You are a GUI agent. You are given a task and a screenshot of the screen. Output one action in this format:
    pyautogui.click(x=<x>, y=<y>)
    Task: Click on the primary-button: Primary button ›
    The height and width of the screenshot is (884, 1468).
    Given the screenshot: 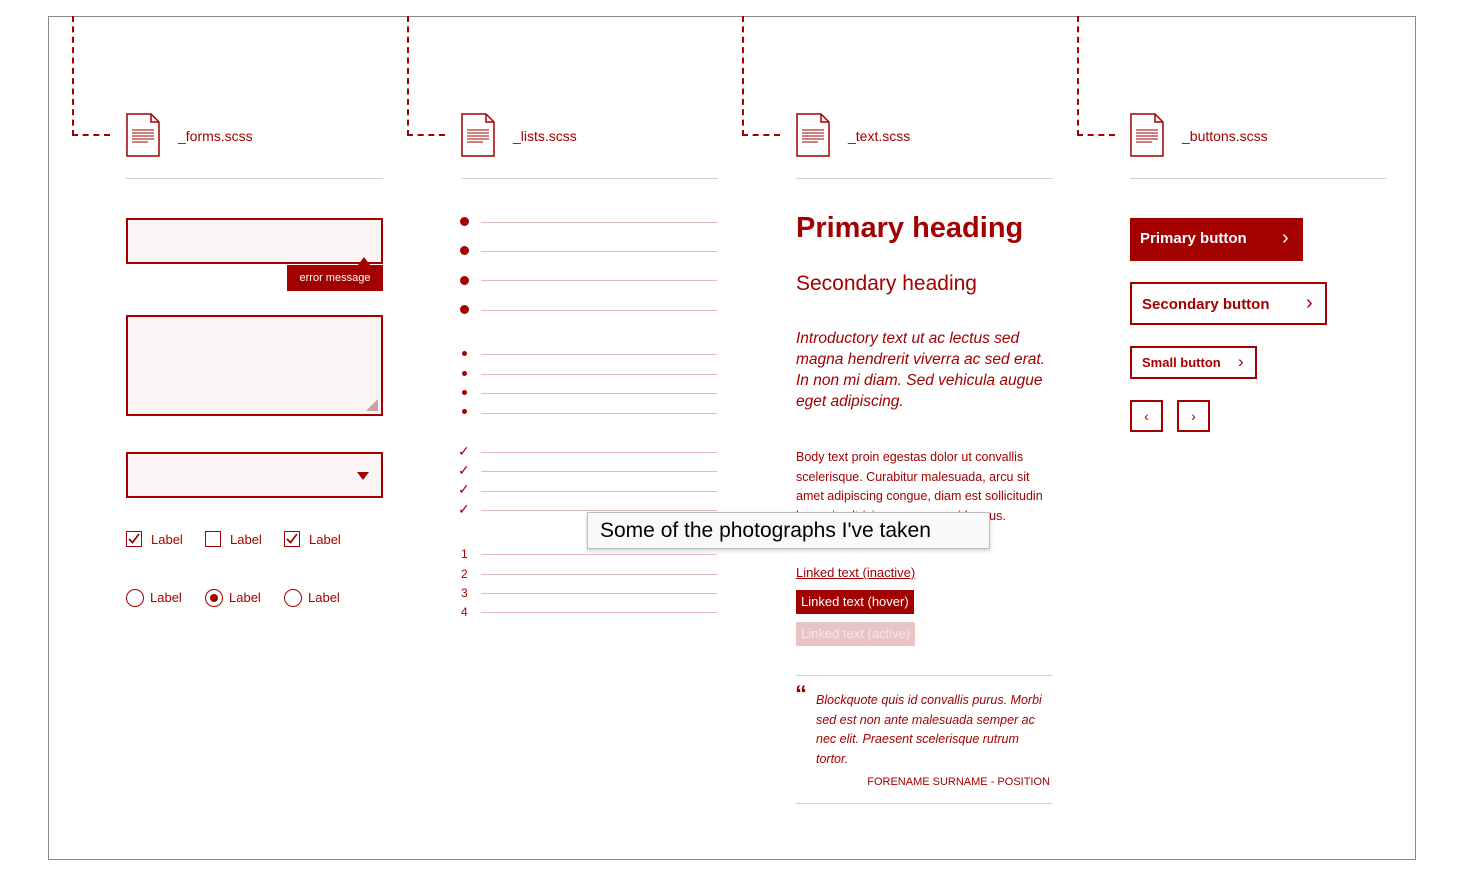 What is the action you would take?
    pyautogui.click(x=1216, y=239)
    